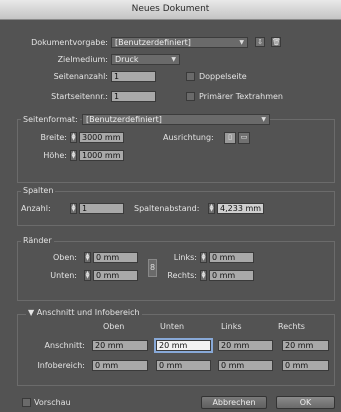 This screenshot has height=412, width=341. I want to click on bleed-header-bottom: Unten, so click(172, 326).